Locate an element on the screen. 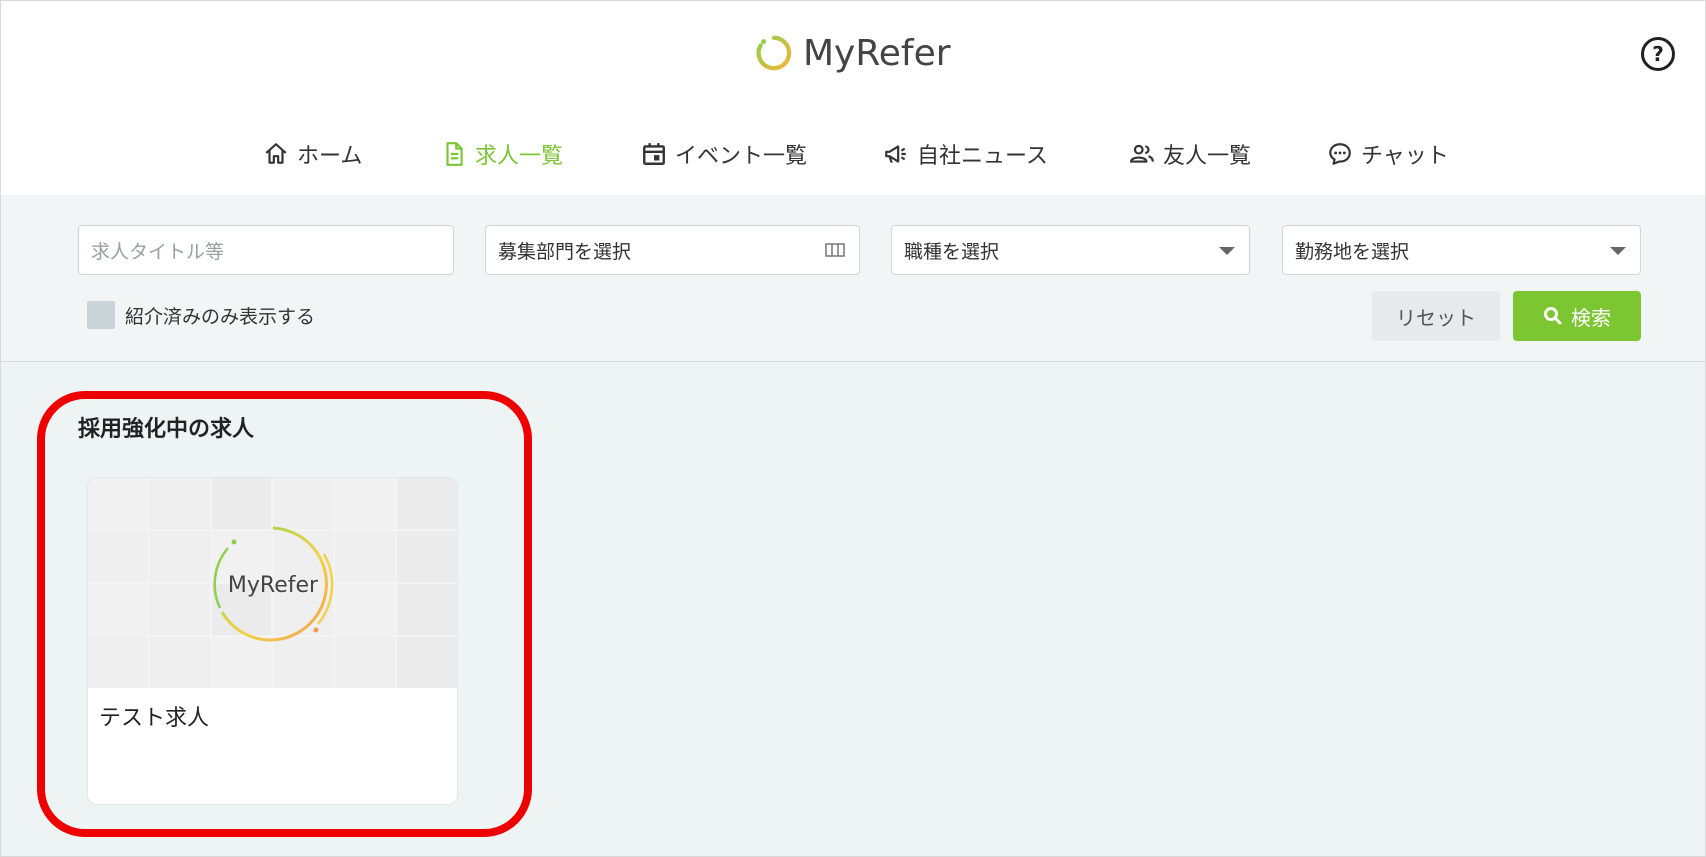 The image size is (1706, 857). megaphone-icon is located at coordinates (895, 154).